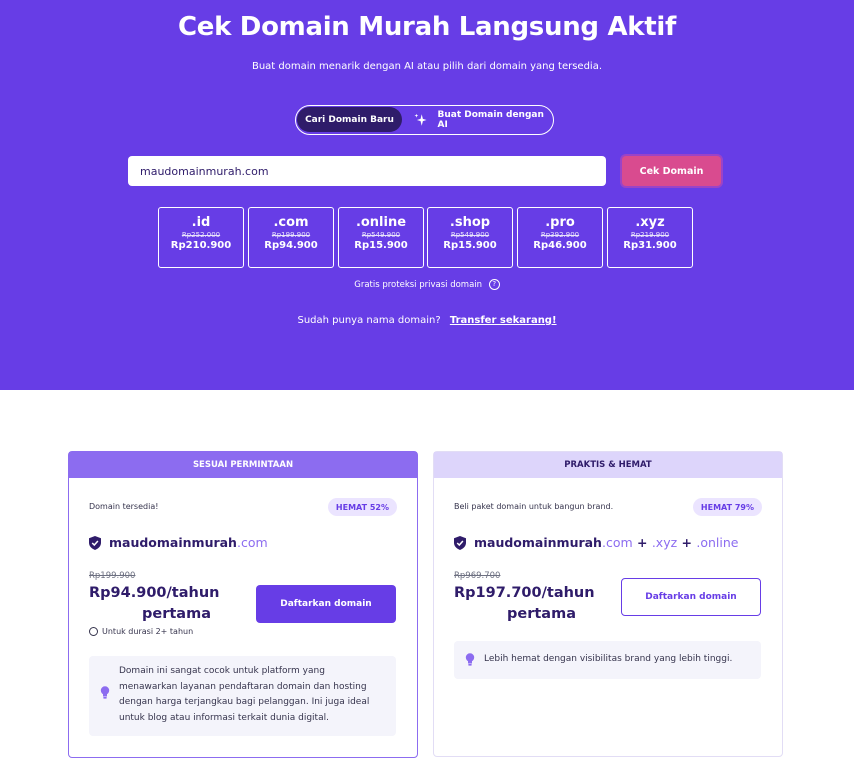 This screenshot has width=854, height=768. Describe the element at coordinates (201, 222) in the screenshot. I see `tld-name: .id` at that location.